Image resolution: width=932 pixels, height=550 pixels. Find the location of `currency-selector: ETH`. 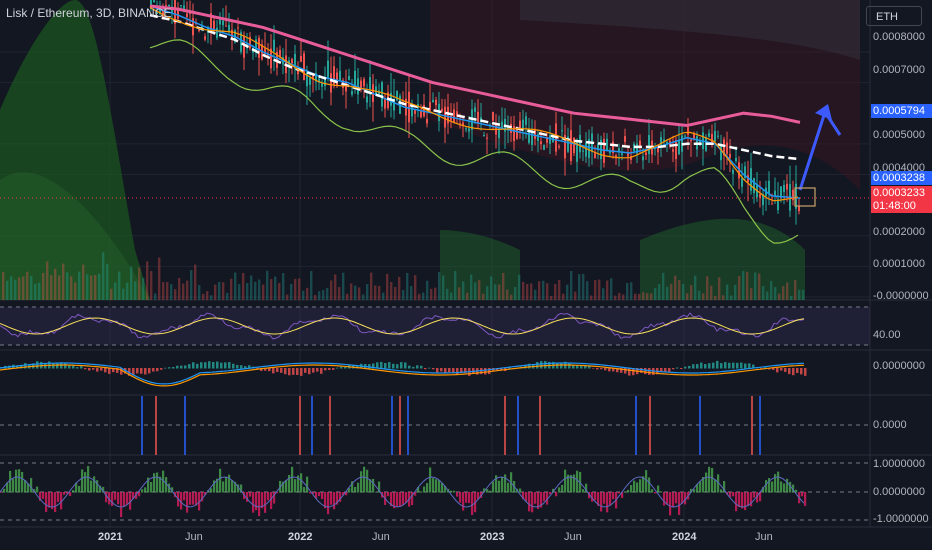

currency-selector: ETH is located at coordinates (894, 16).